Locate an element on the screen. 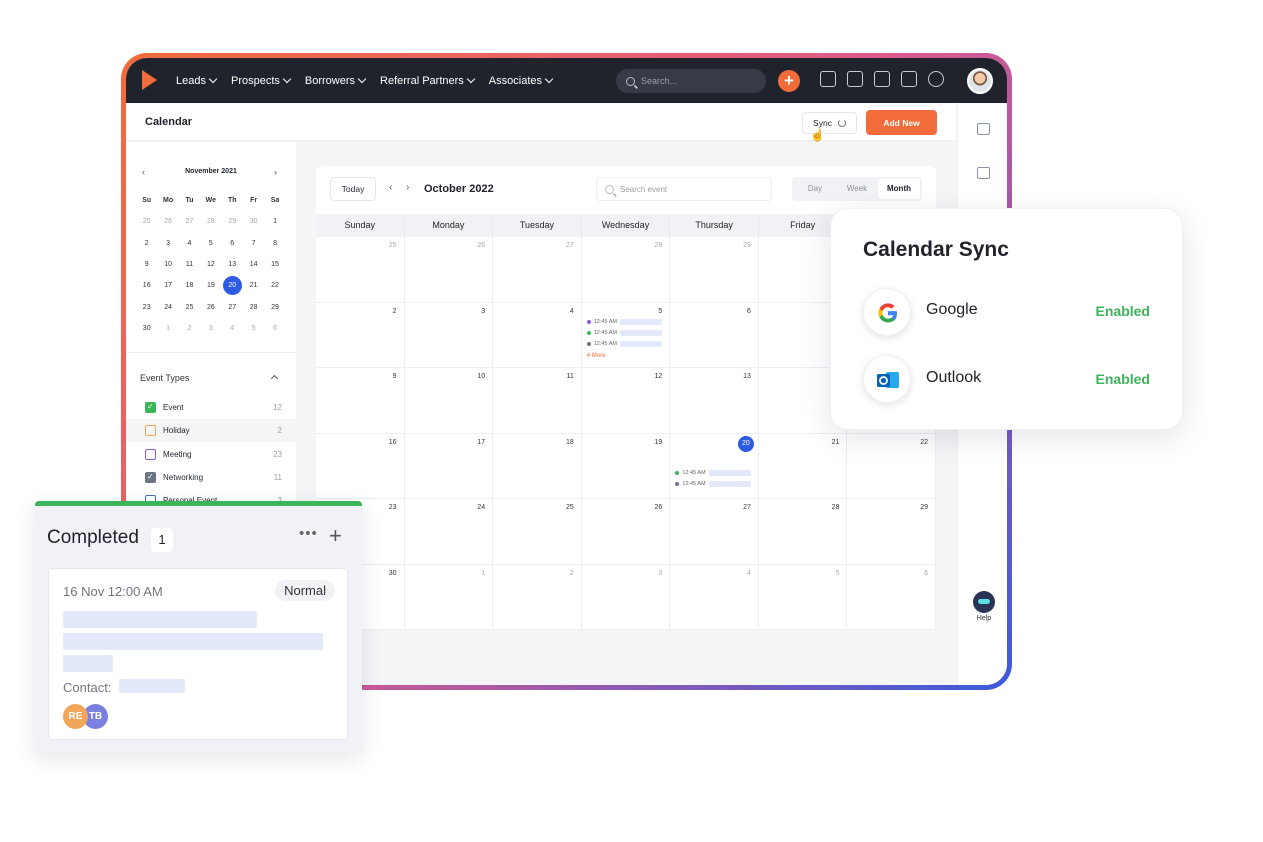  calendar-day-cell: 1 is located at coordinates (449, 596).